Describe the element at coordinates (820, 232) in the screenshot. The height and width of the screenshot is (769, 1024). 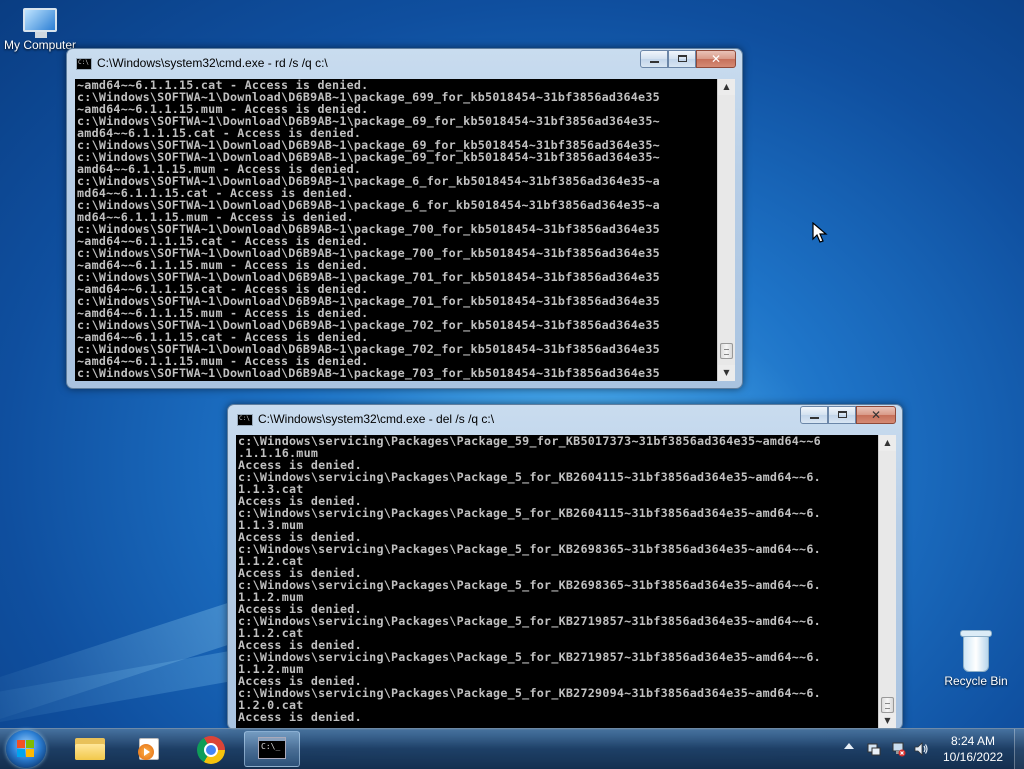
I see `mouse-cursor-icon` at that location.